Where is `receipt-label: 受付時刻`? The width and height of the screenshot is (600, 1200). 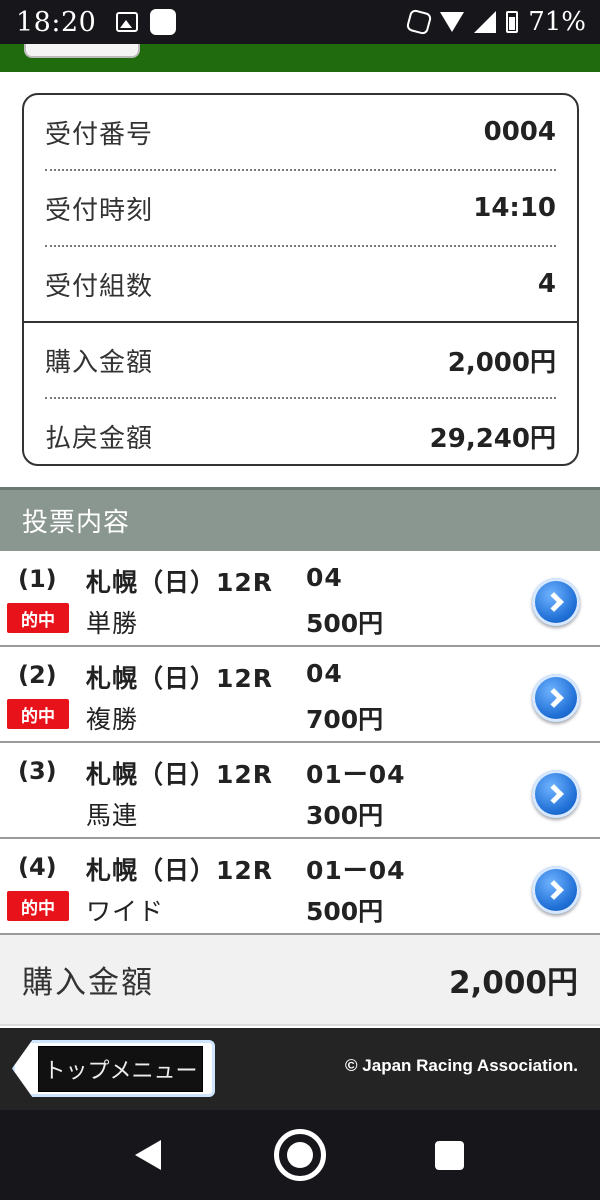 receipt-label: 受付時刻 is located at coordinates (99, 210).